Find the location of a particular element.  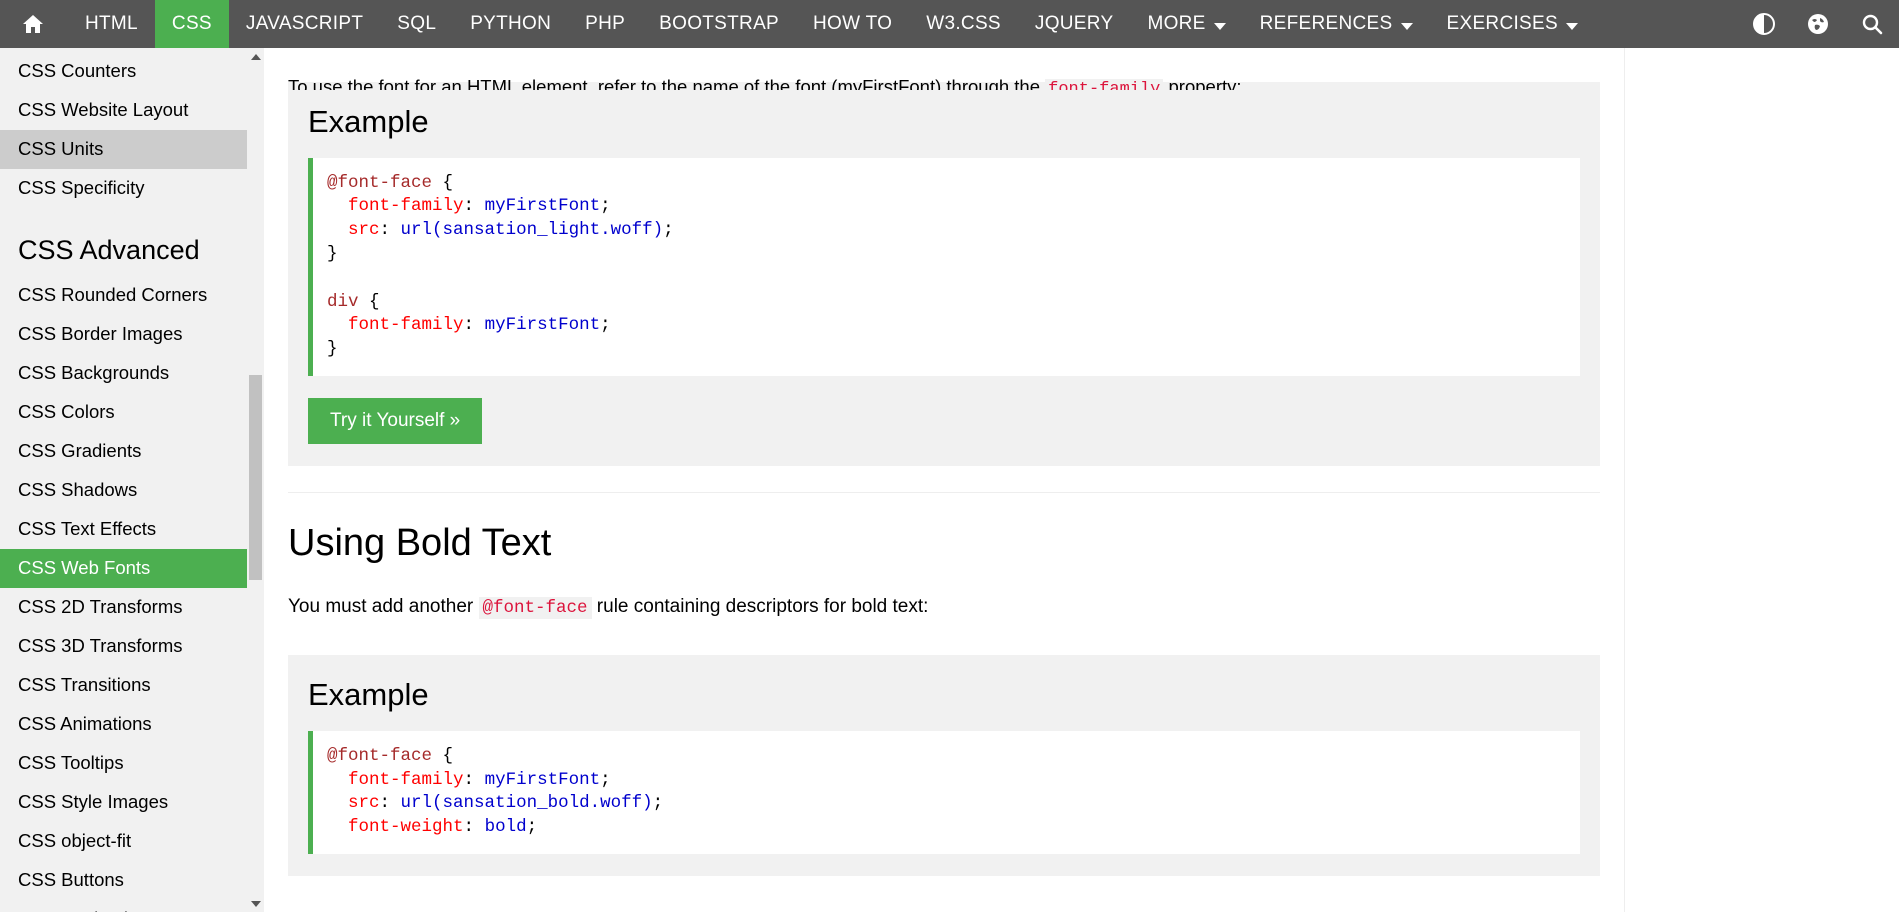

sidebar-item-css-2d-transforms: CSS 2D Transforms is located at coordinates (123, 607).